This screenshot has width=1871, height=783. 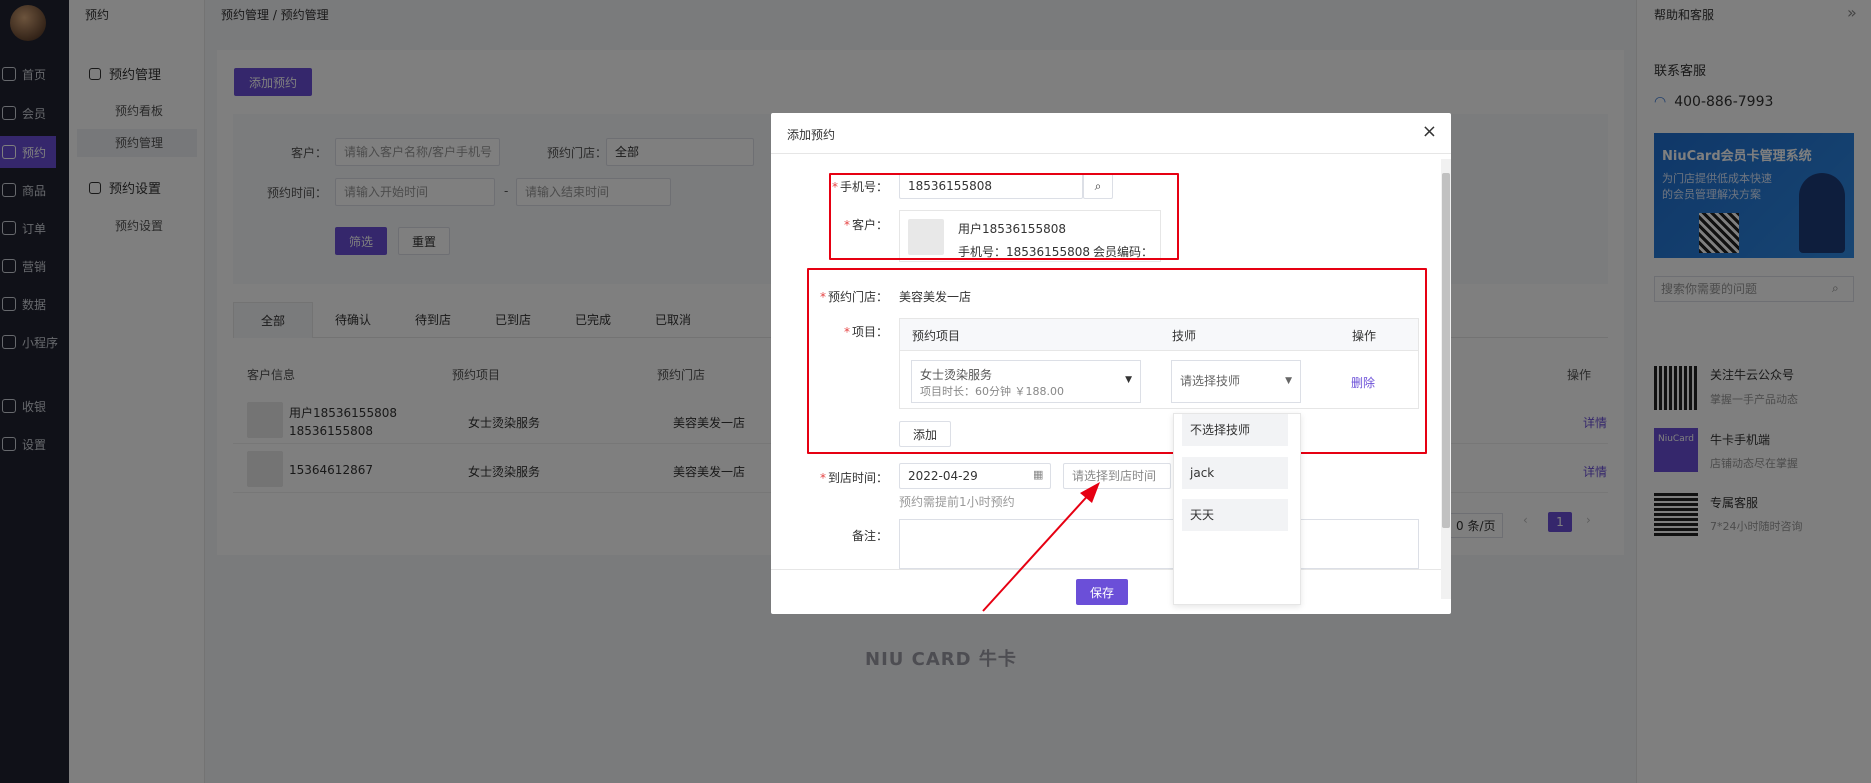 What do you see at coordinates (869, 536) in the screenshot?
I see `remark-label: 备注：` at bounding box center [869, 536].